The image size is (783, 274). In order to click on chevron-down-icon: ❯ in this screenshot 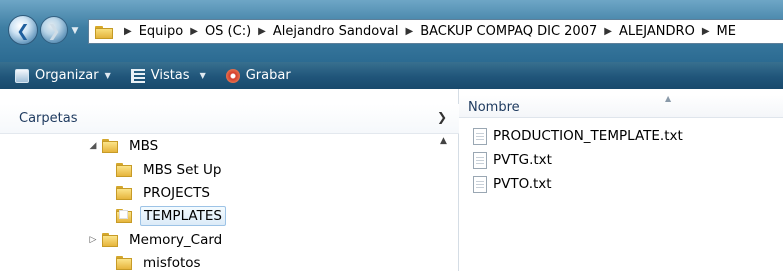, I will do `click(442, 117)`.